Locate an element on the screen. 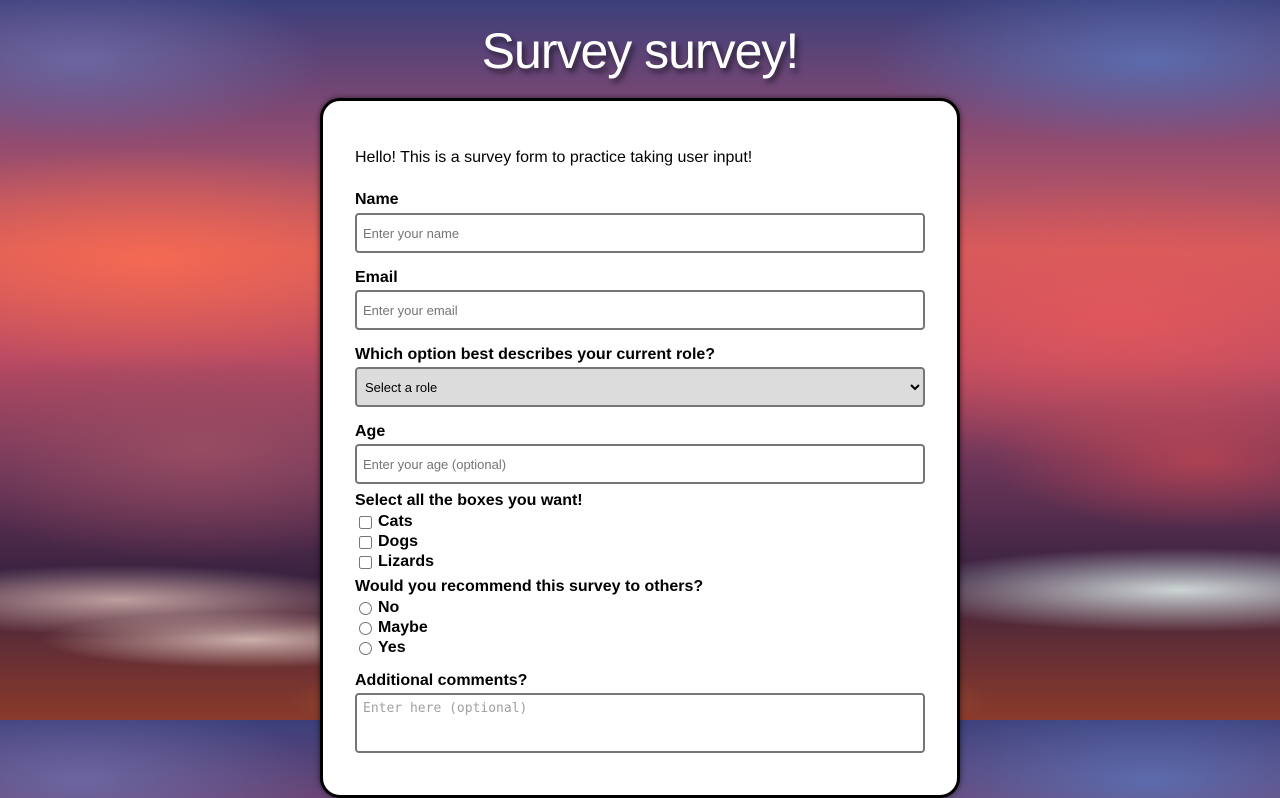  email-input is located at coordinates (640, 310).